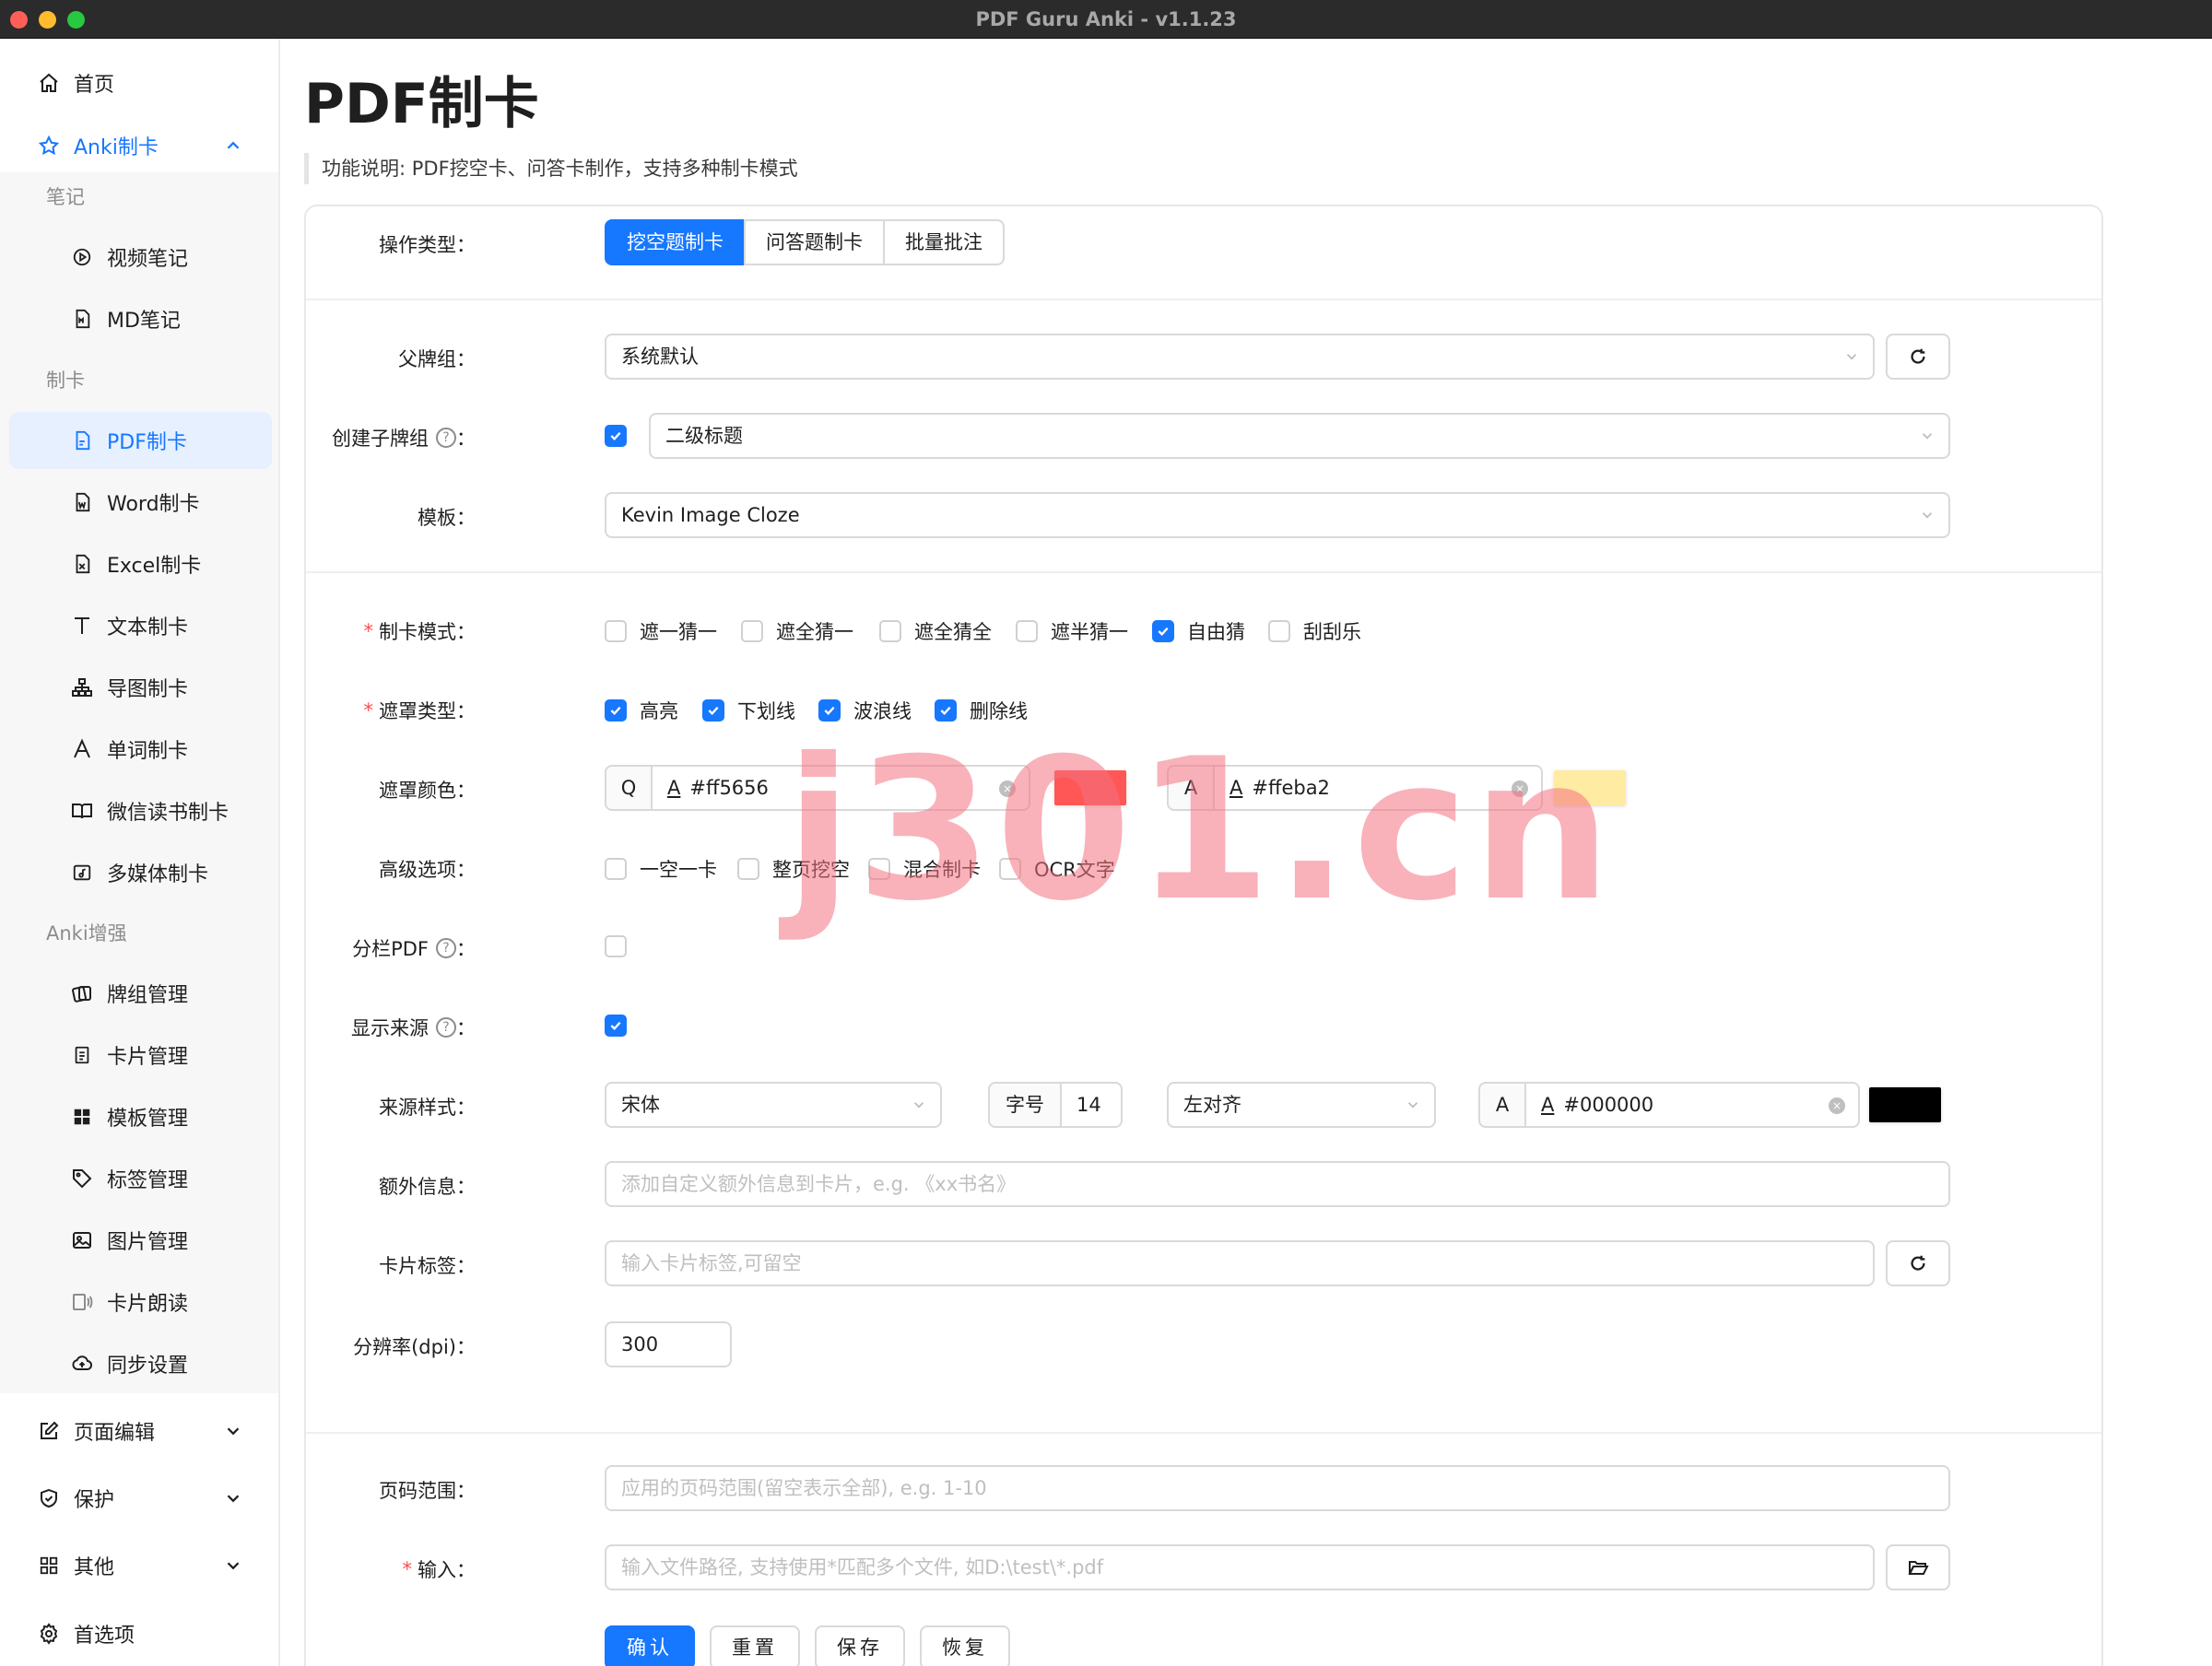  Describe the element at coordinates (935, 631) in the screenshot. I see `mode-option: 遮全猜全` at that location.